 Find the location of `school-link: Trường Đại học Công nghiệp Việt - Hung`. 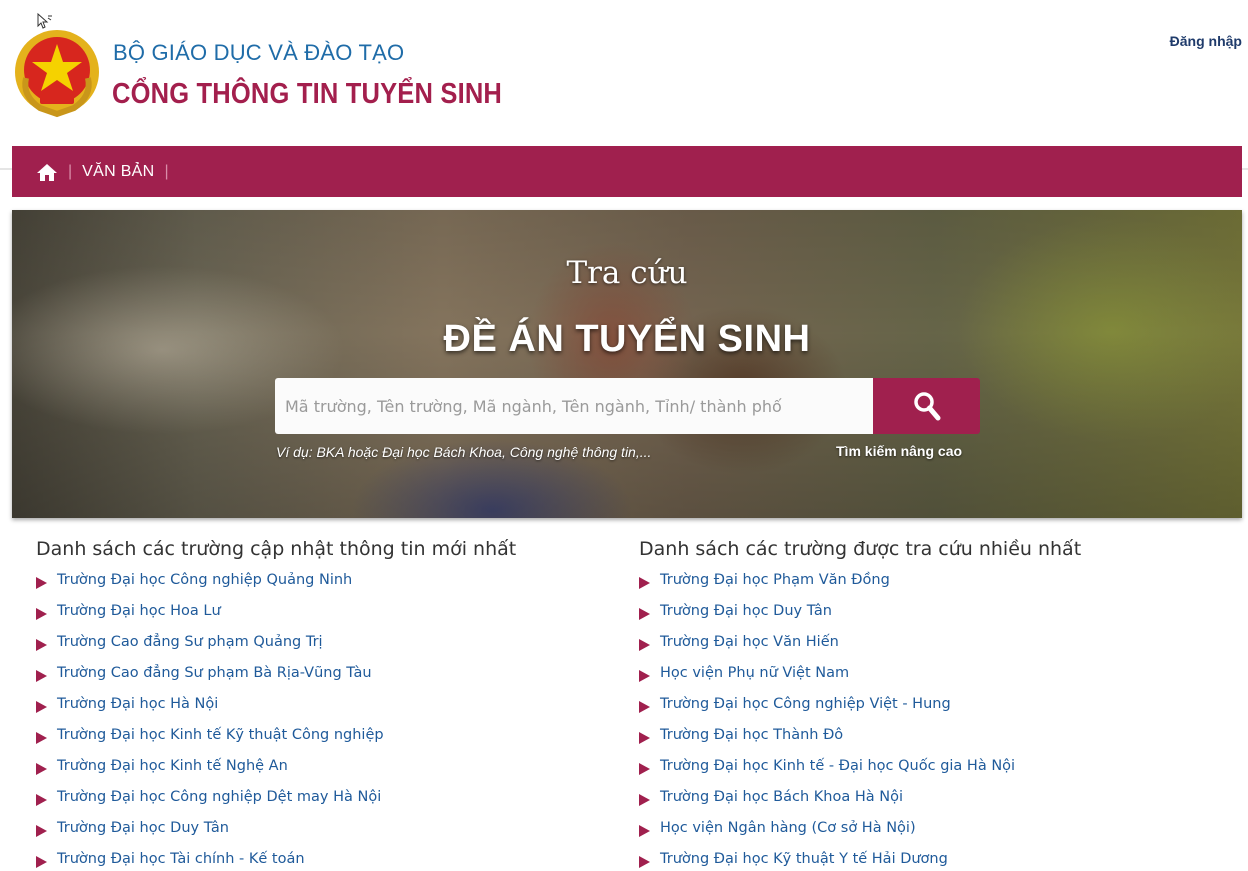

school-link: Trường Đại học Công nghiệp Việt - Hung is located at coordinates (805, 704).